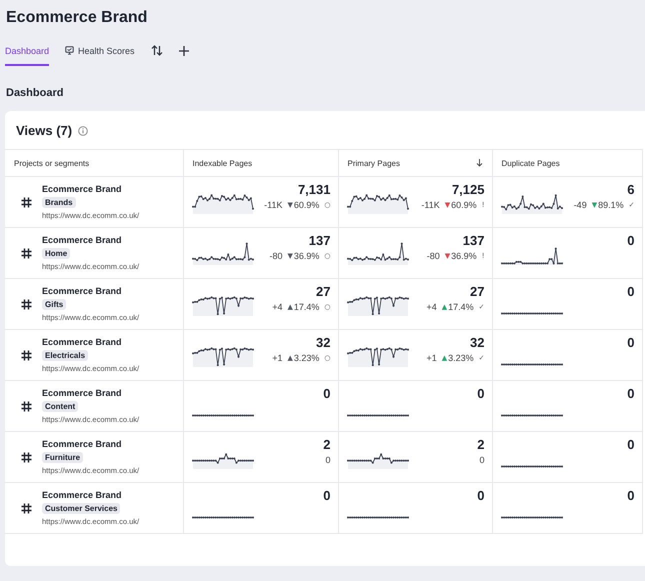  What do you see at coordinates (630, 189) in the screenshot?
I see `metric-value: 6` at bounding box center [630, 189].